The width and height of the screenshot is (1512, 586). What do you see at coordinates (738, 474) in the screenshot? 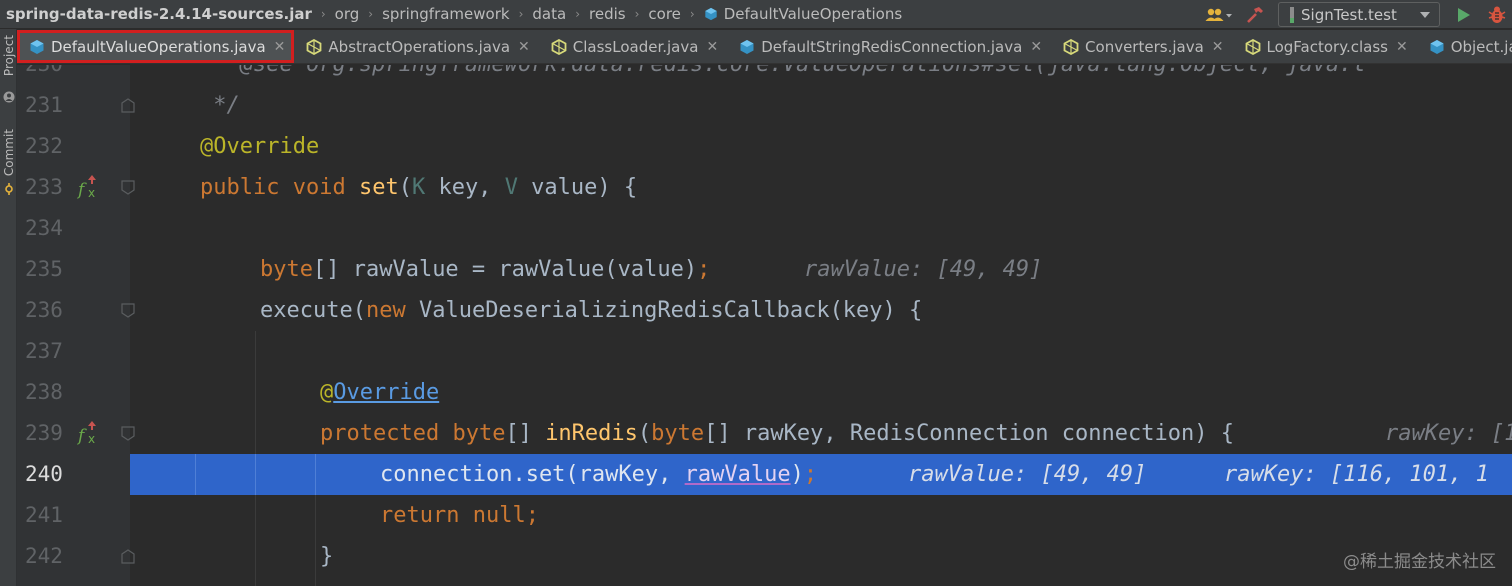
I see `variable-reference: rawValue` at bounding box center [738, 474].